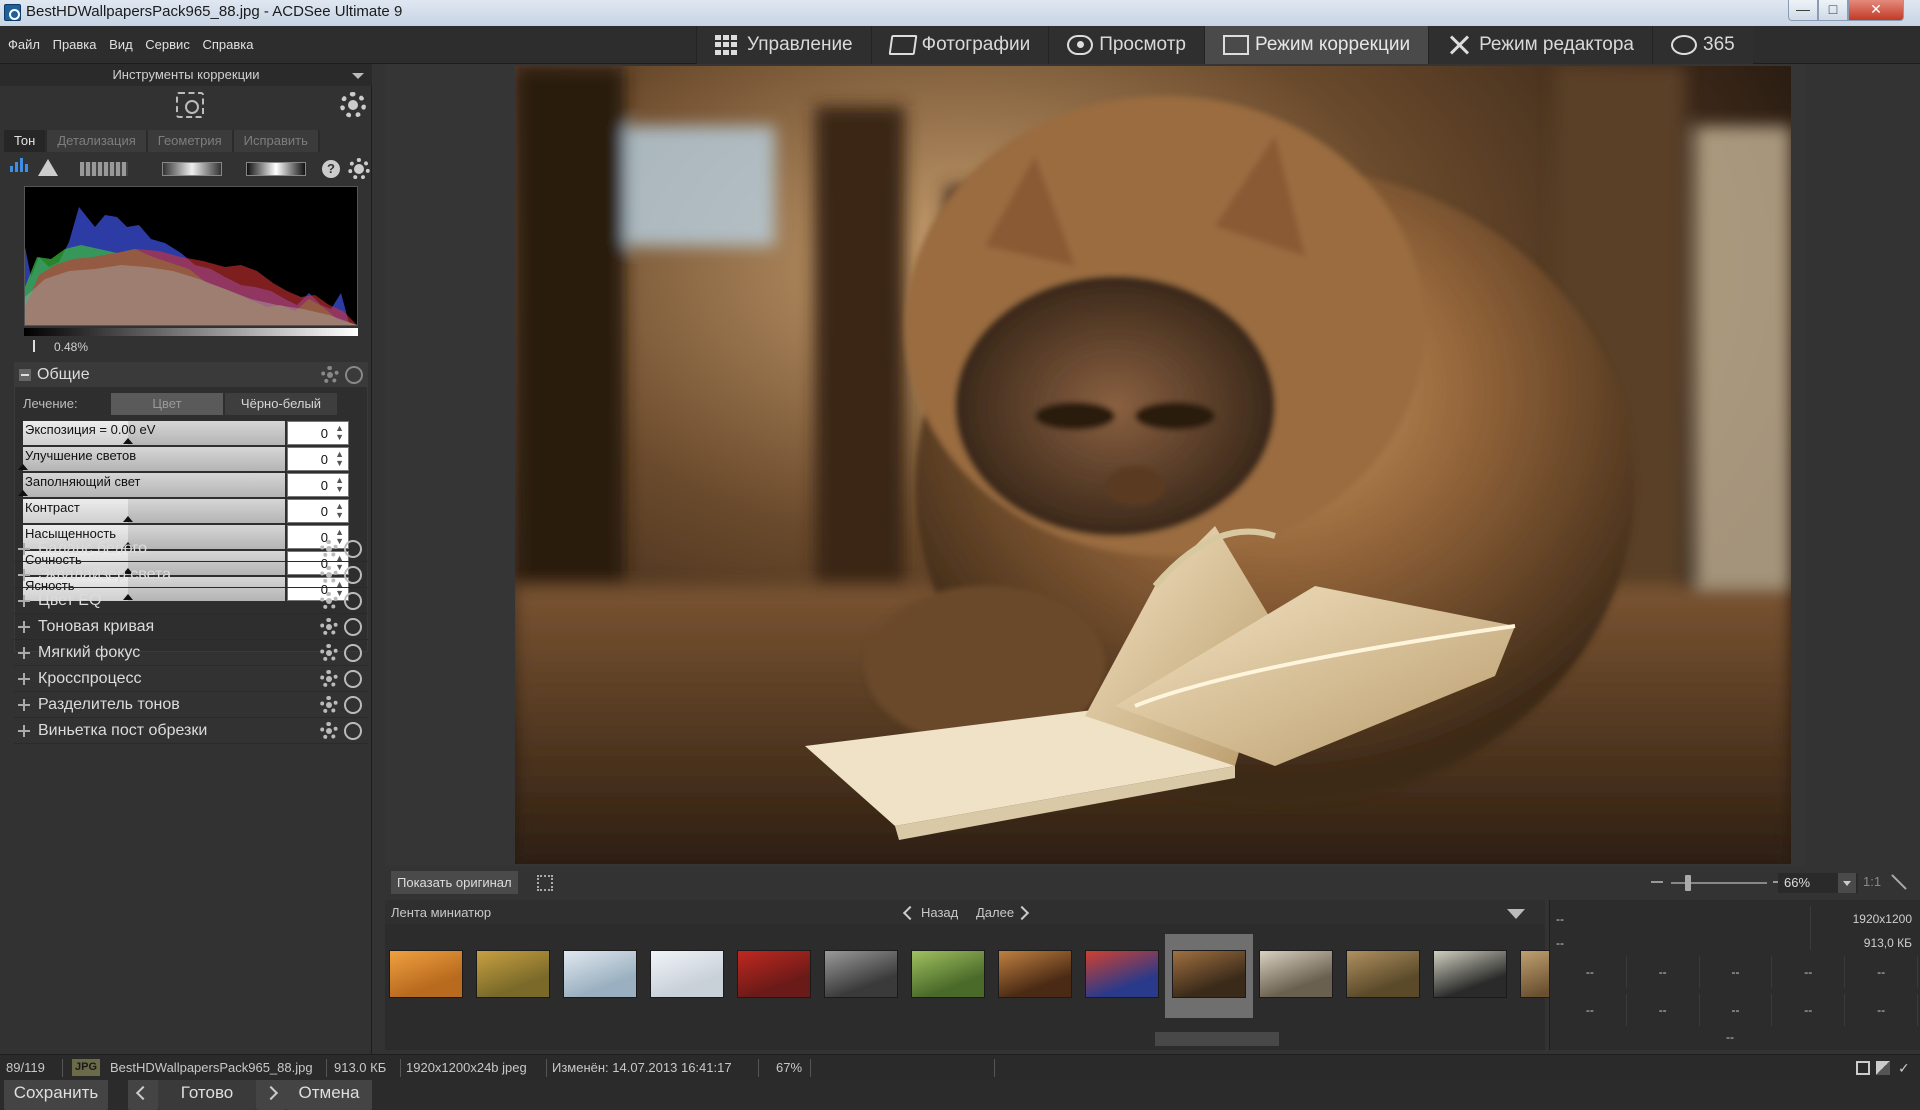  Describe the element at coordinates (454, 882) in the screenshot. I see `show-original-button: Показать оригинал` at that location.